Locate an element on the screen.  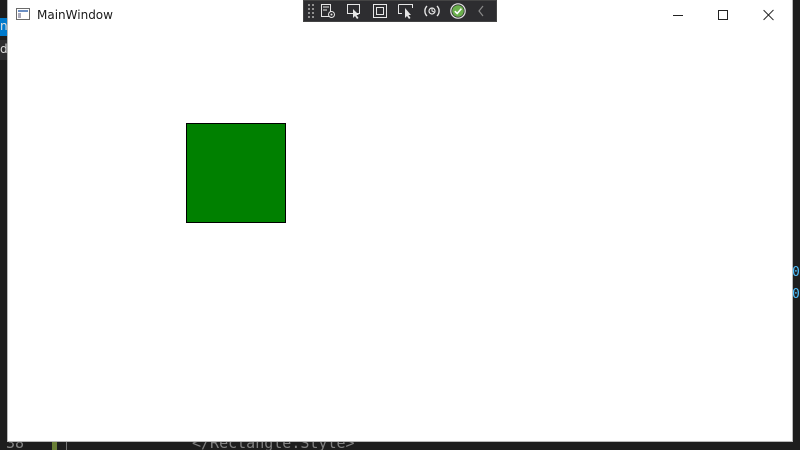
minimize-icon is located at coordinates (678, 15).